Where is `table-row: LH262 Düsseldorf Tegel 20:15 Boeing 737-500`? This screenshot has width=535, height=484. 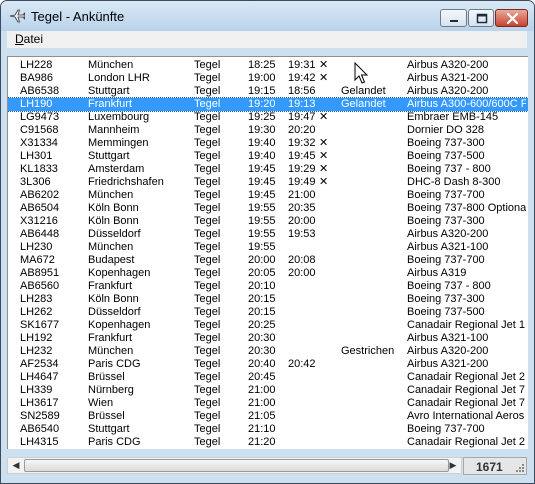 table-row: LH262 Düsseldorf Tegel 20:15 Boeing 737-500 is located at coordinates (268, 312).